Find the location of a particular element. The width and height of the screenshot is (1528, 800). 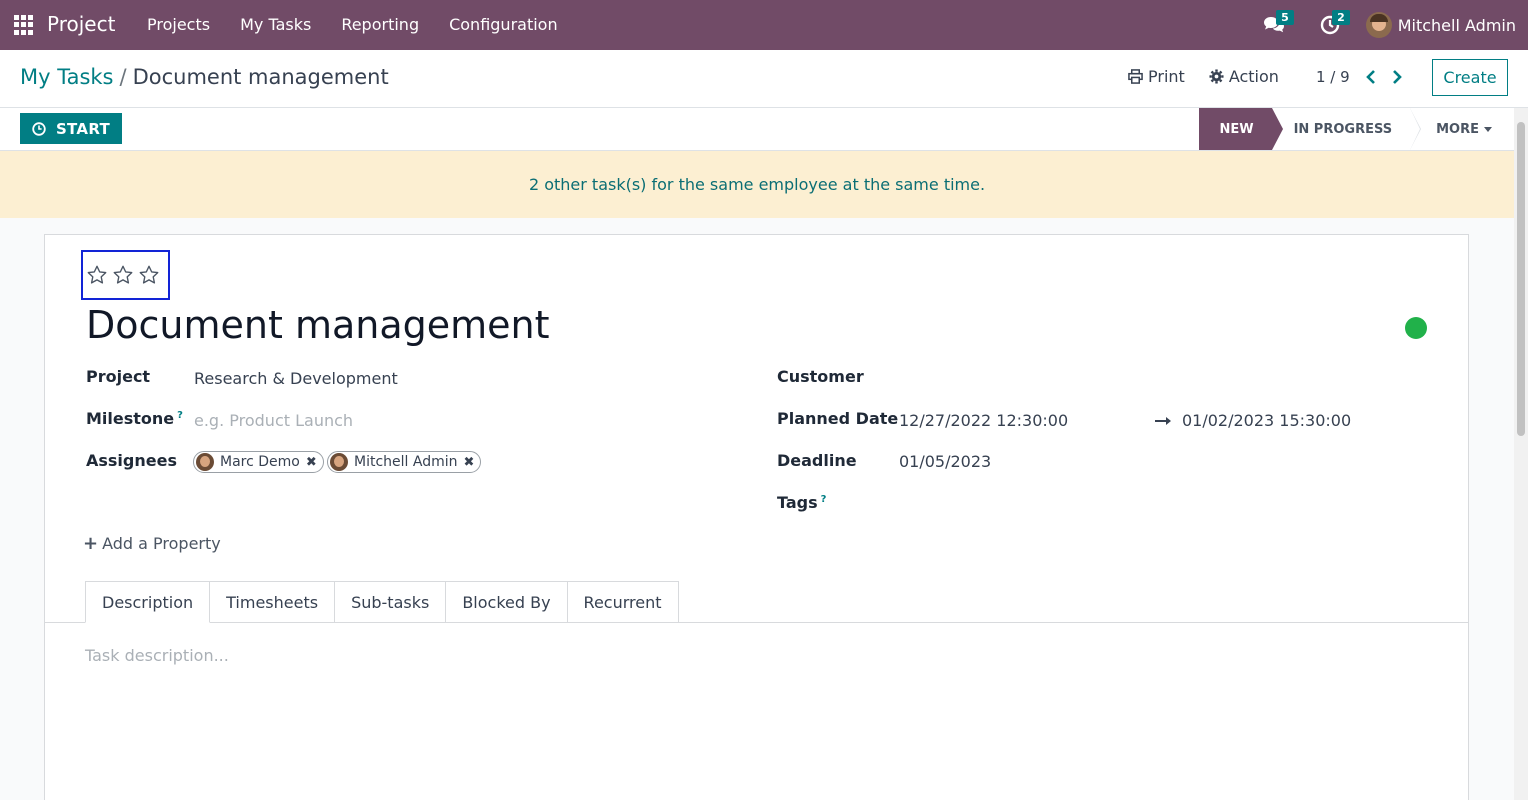

stage-in-progress: IN PROGRESS is located at coordinates (1346, 129).